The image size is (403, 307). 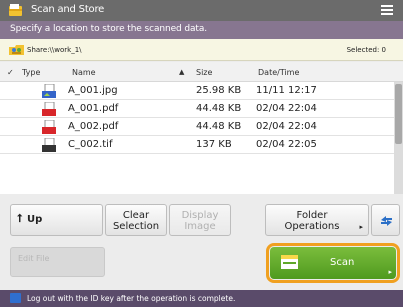 What do you see at coordinates (93, 126) in the screenshot?
I see `file-name: A_002.pdf` at bounding box center [93, 126].